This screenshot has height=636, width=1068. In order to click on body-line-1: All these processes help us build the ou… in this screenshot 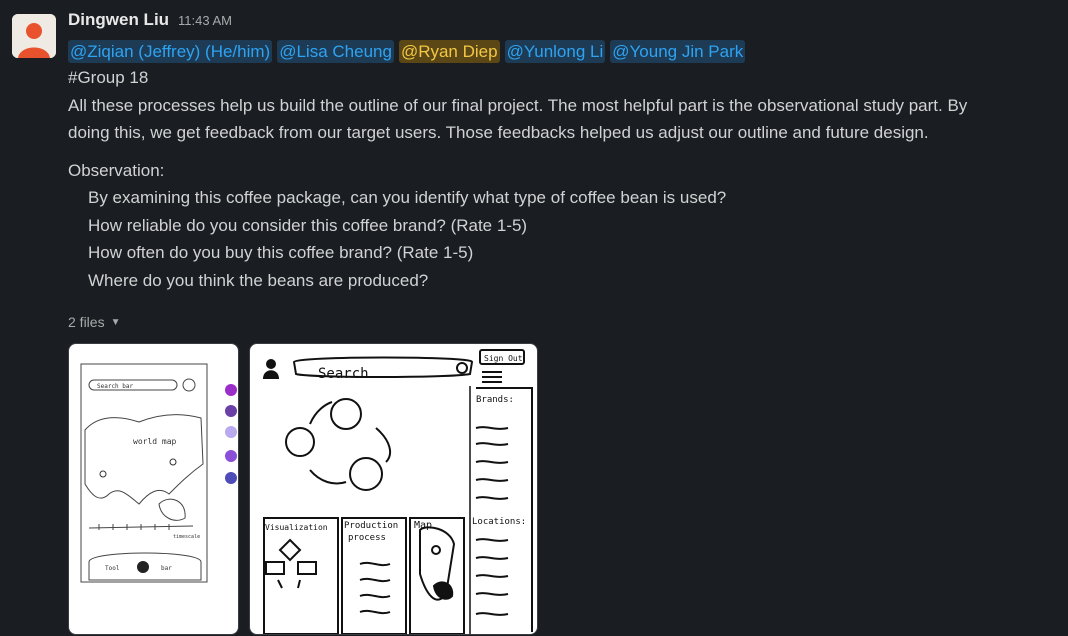, I will do `click(518, 105)`.